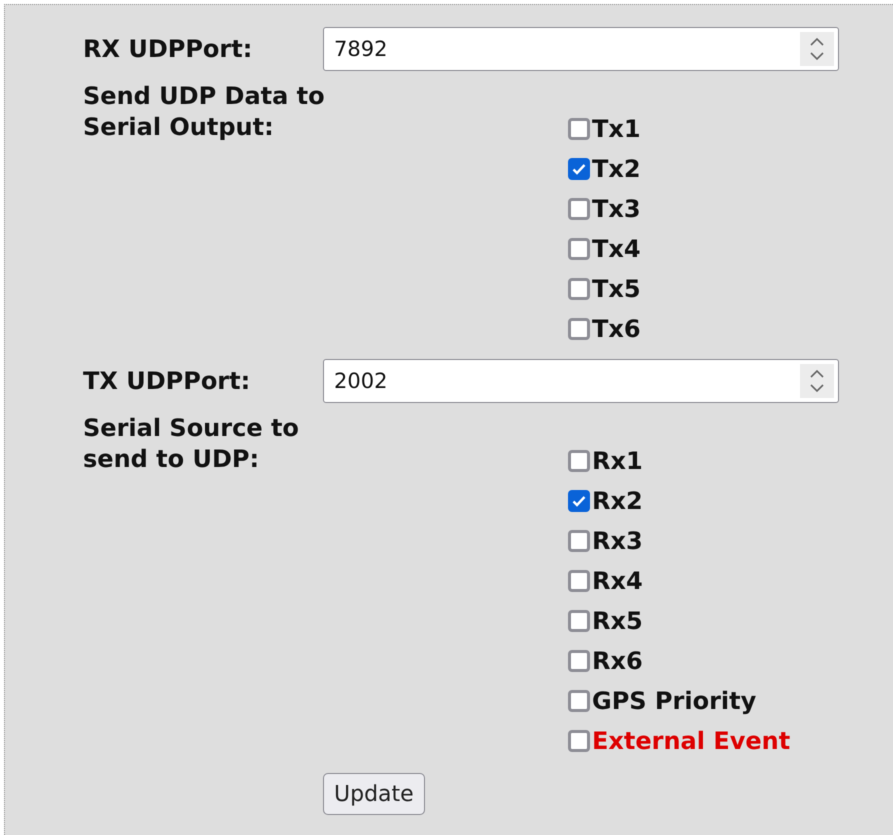 This screenshot has width=893, height=835. What do you see at coordinates (204, 112) in the screenshot?
I see `field-label: Send UDP Data to Serial Output:` at bounding box center [204, 112].